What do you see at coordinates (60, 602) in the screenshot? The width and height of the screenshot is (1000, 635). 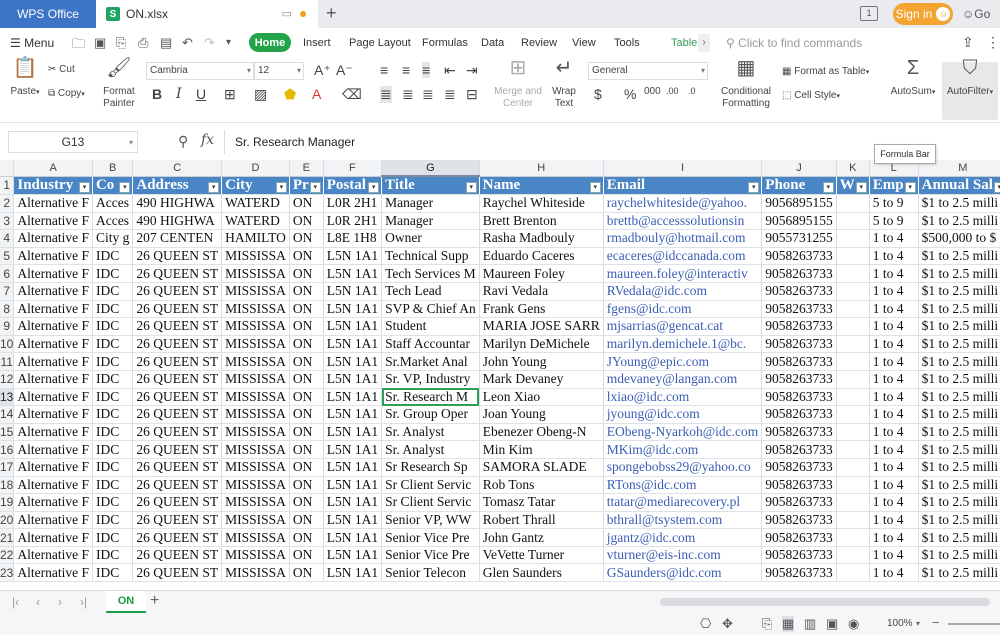 I see `next-sheet-icon: ›` at bounding box center [60, 602].